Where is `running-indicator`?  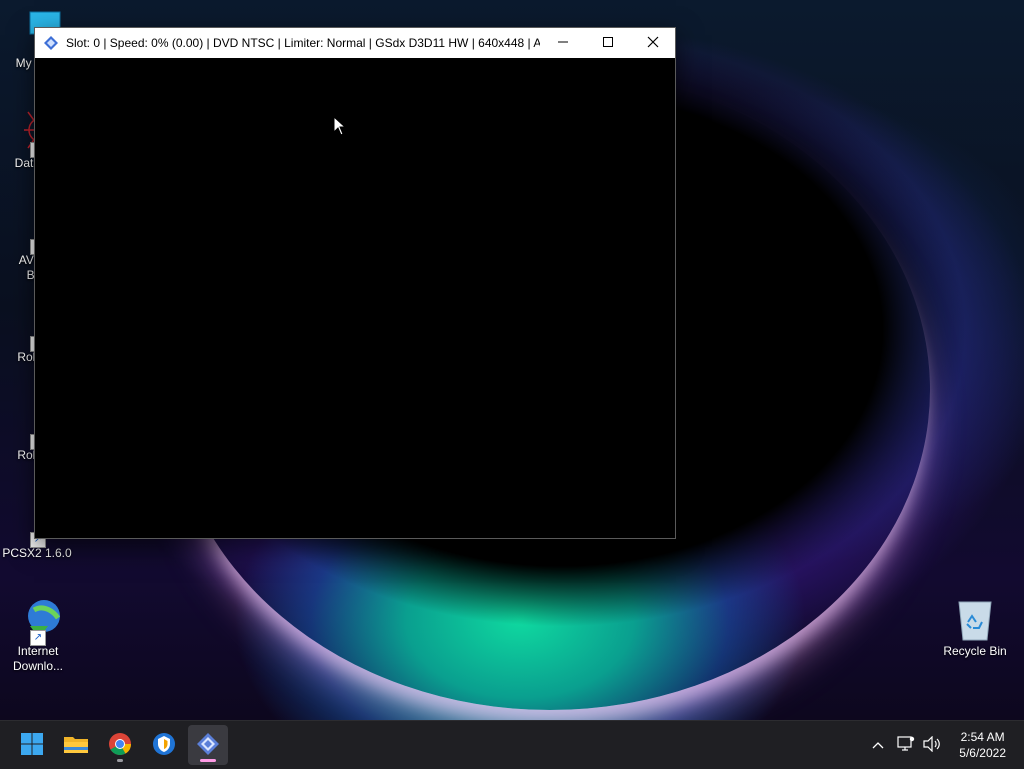 running-indicator is located at coordinates (120, 760).